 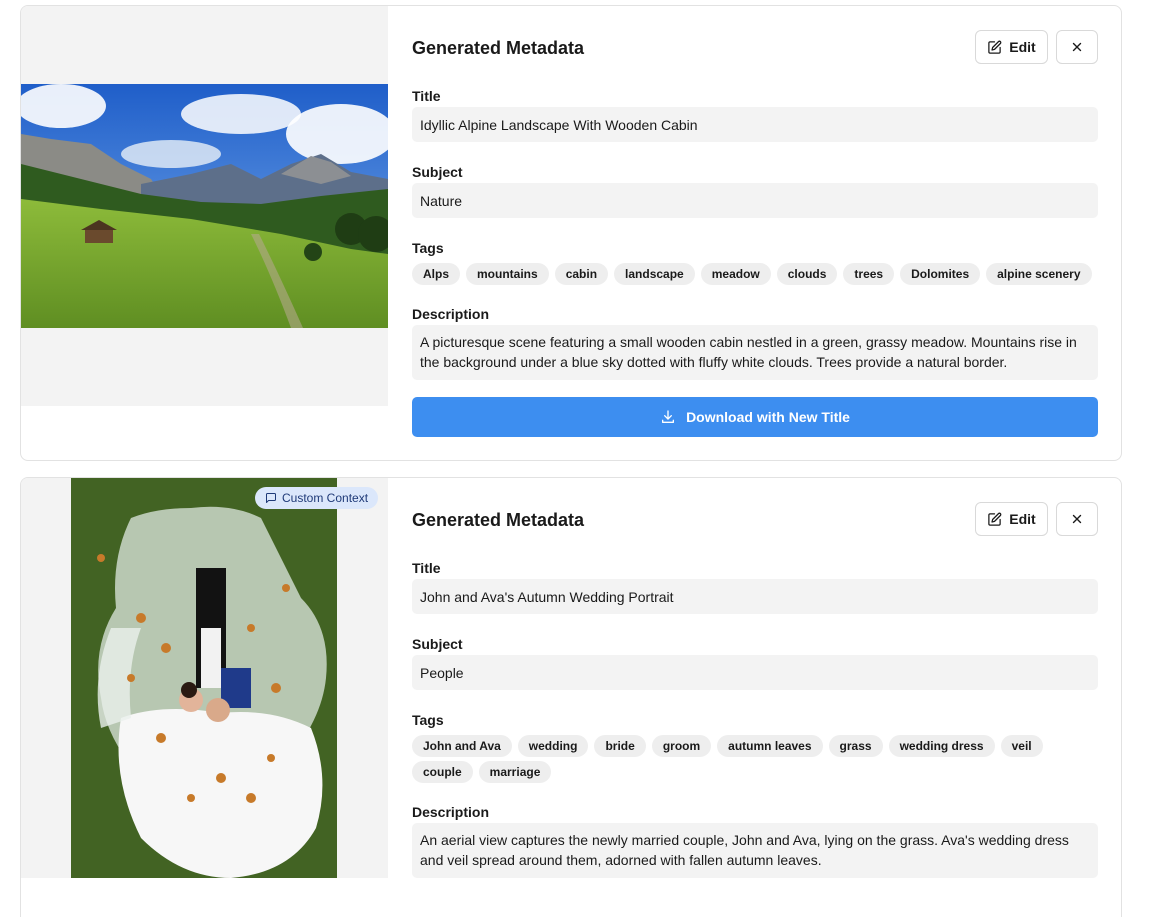 What do you see at coordinates (1039, 274) in the screenshot?
I see `tag: alpine scenery` at bounding box center [1039, 274].